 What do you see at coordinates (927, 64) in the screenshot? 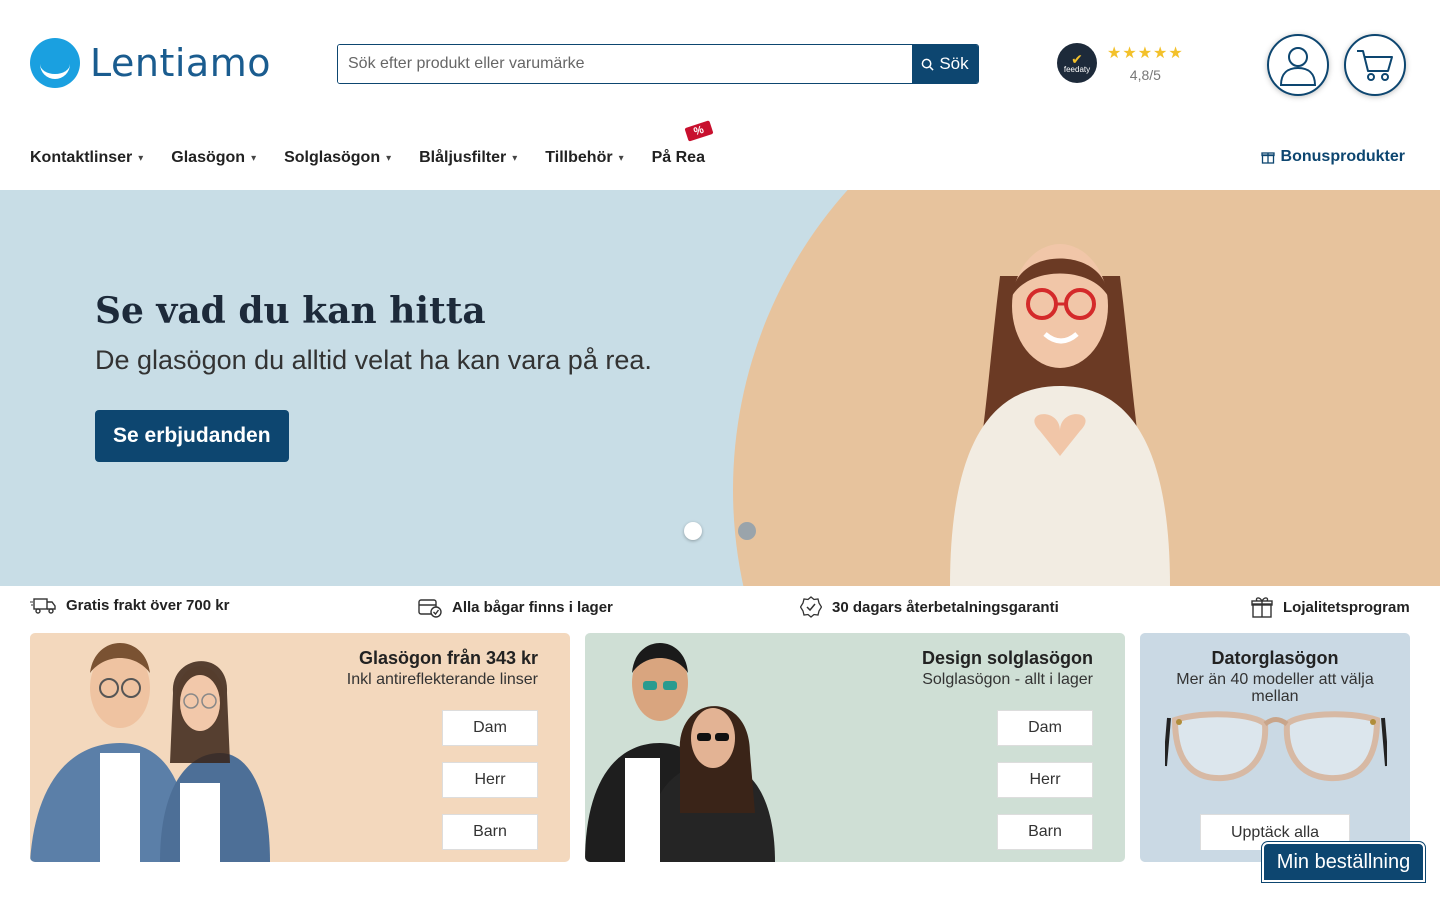
I see `search-icon` at bounding box center [927, 64].